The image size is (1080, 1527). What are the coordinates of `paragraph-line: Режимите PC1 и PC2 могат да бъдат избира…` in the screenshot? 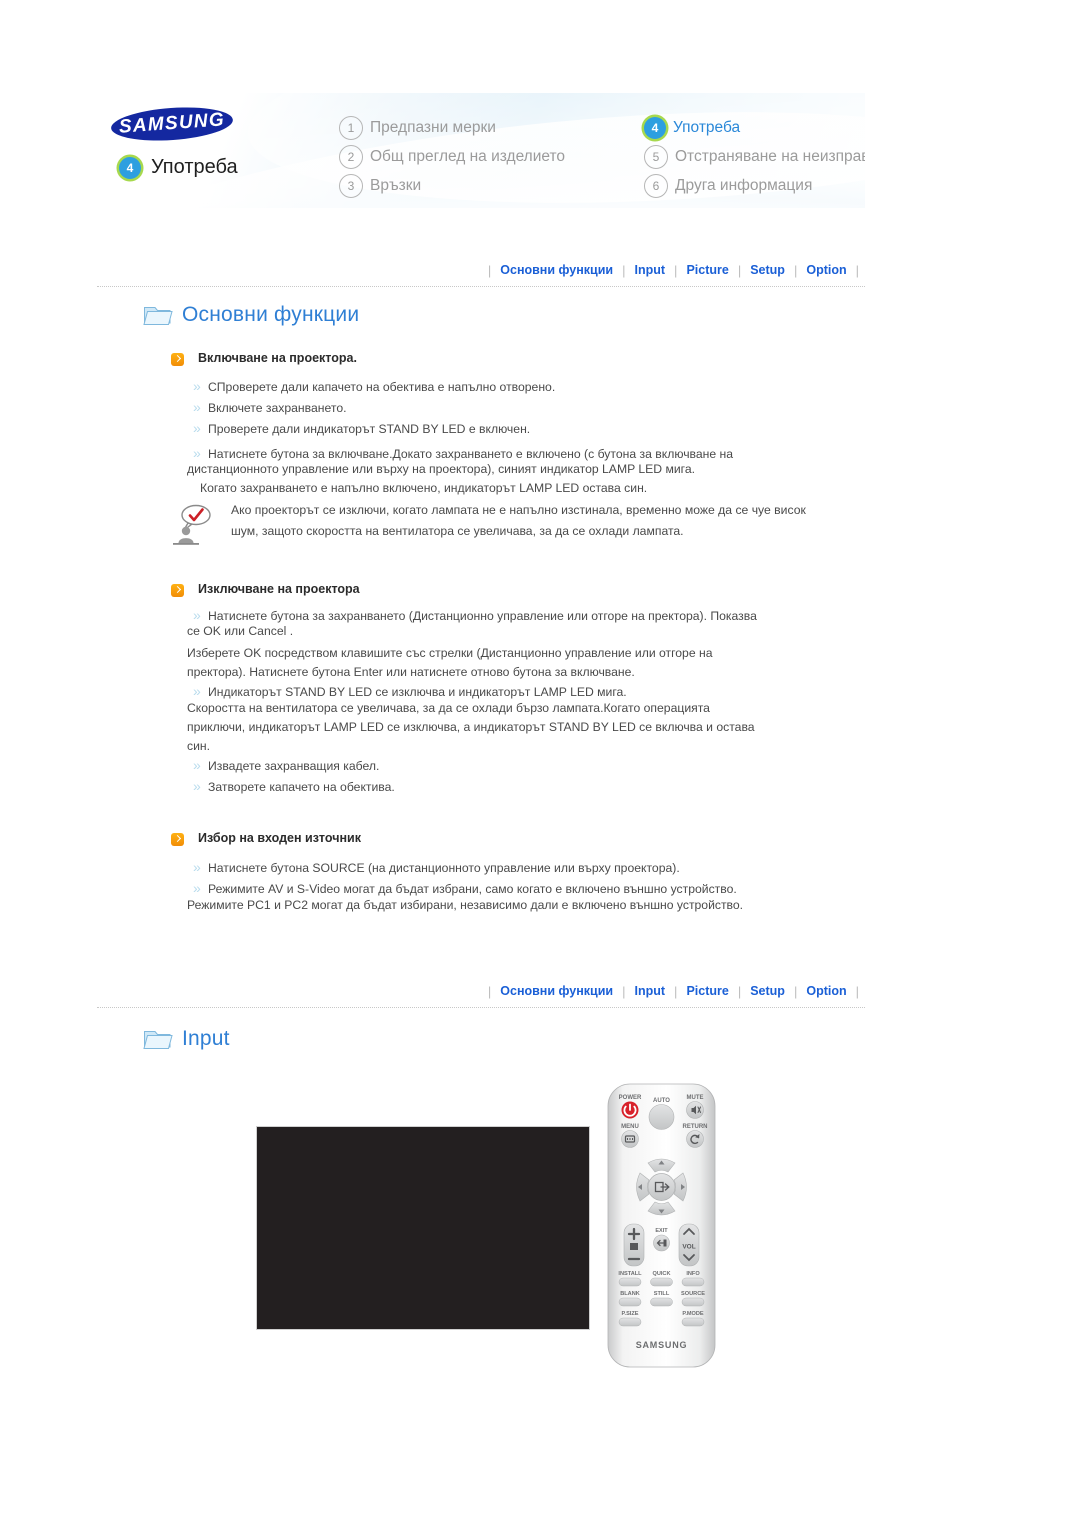 It's located at (465, 905).